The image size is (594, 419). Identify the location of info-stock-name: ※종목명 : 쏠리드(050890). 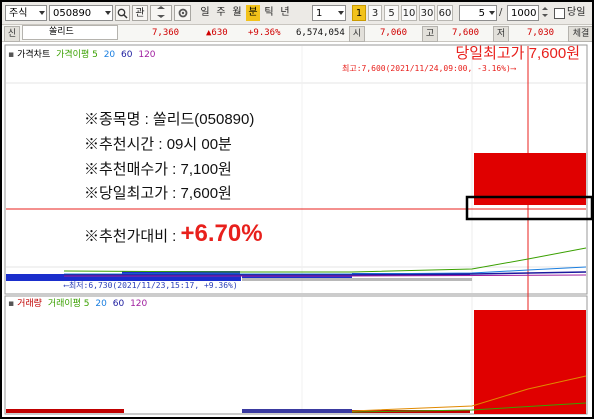
(169, 119).